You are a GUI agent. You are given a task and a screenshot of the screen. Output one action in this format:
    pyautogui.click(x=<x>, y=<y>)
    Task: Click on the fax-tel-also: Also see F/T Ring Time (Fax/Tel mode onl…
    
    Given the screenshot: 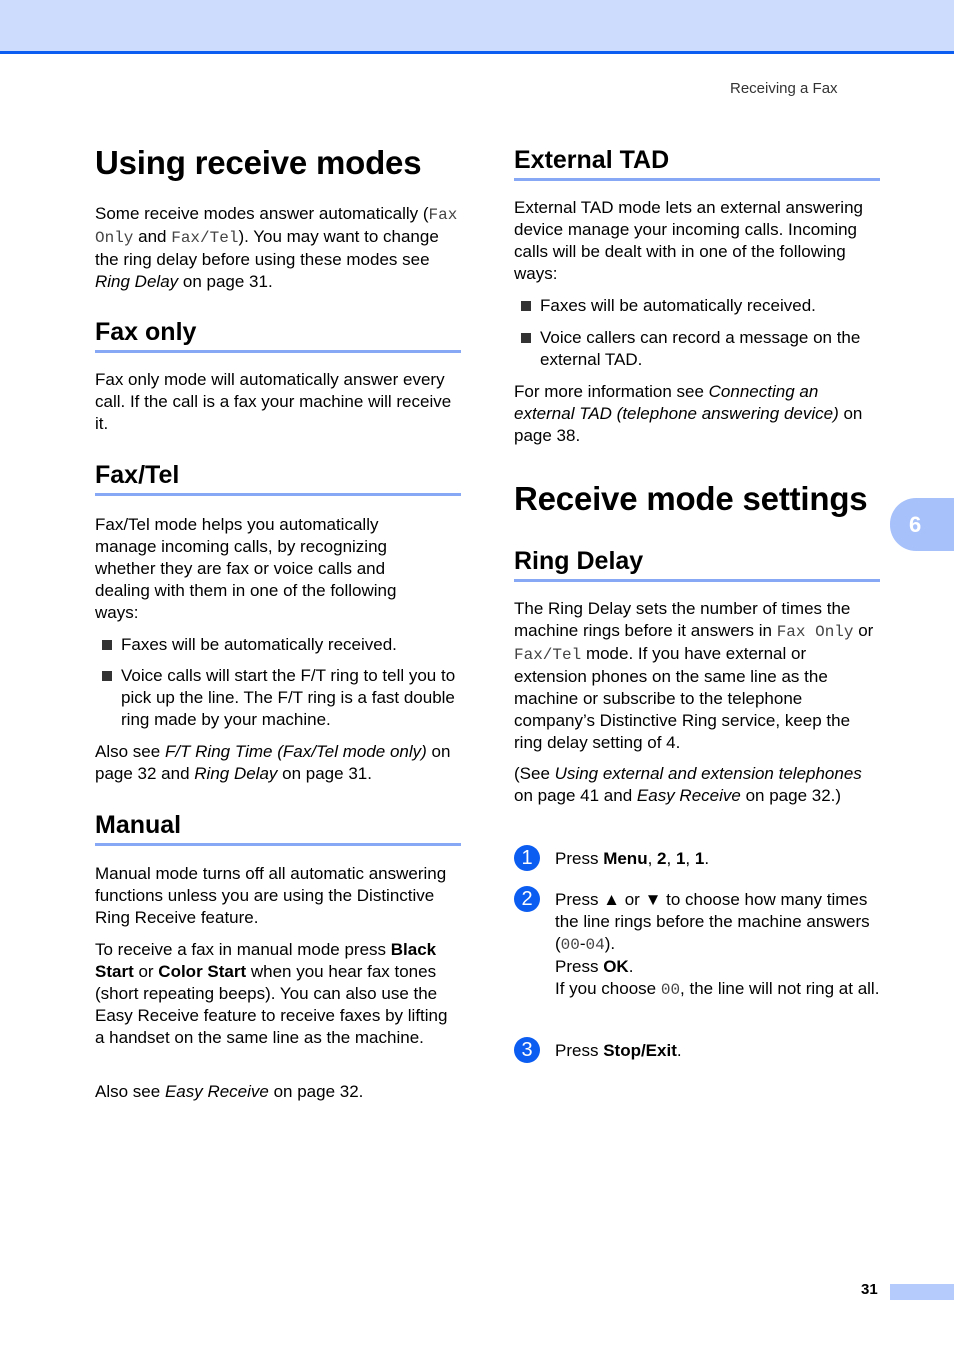 What is the action you would take?
    pyautogui.click(x=278, y=763)
    